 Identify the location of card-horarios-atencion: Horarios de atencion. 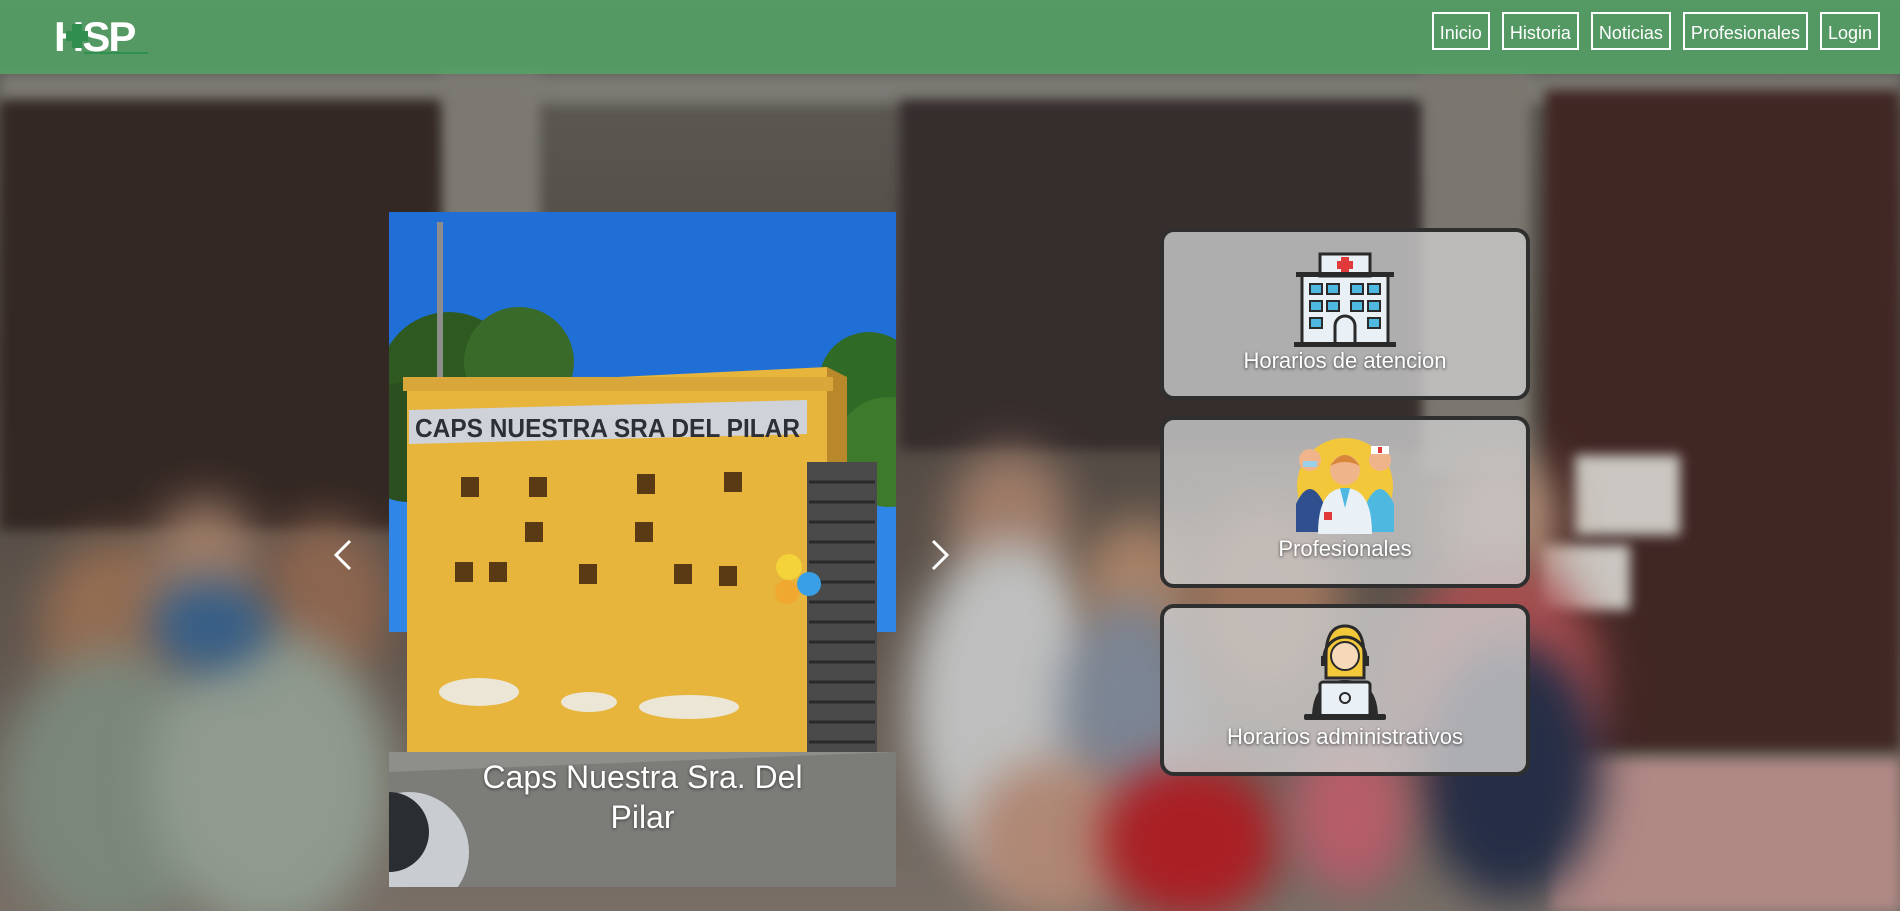
(1345, 314).